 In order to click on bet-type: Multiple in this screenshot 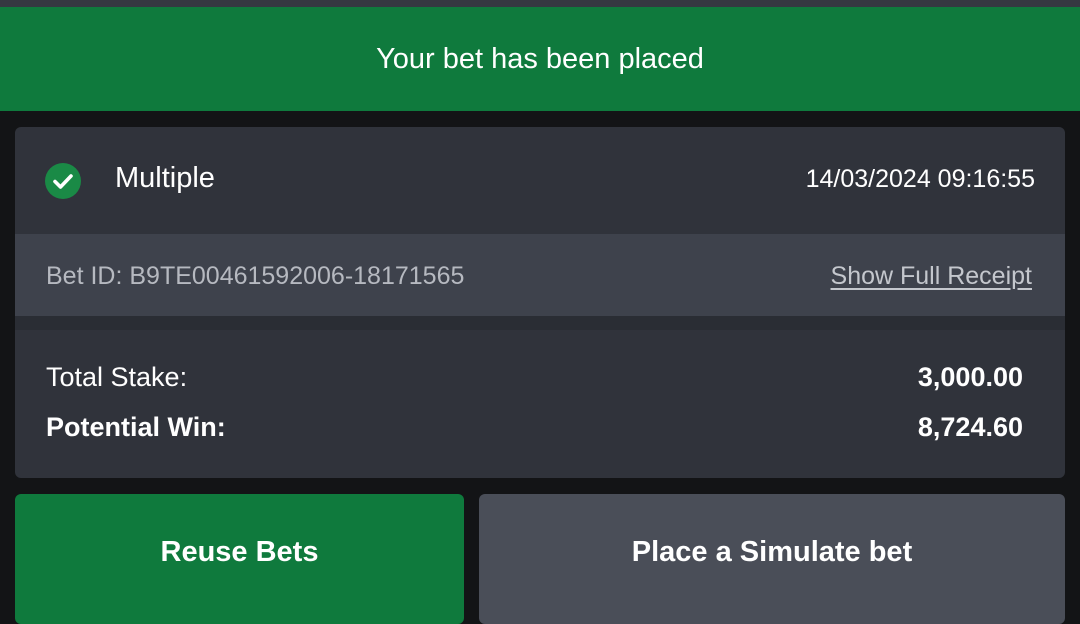, I will do `click(165, 178)`.